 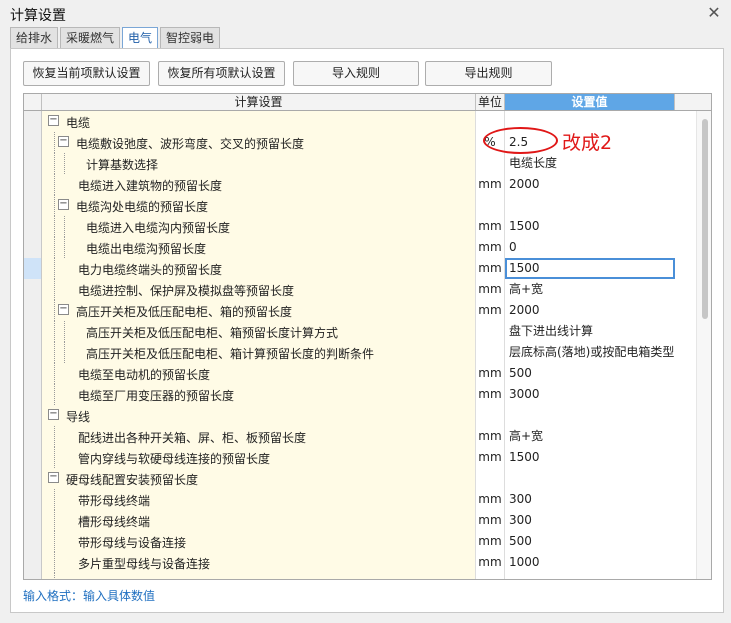 I want to click on table-row: 电力电缆终端头的预留长度 mm 1500, so click(x=349, y=268).